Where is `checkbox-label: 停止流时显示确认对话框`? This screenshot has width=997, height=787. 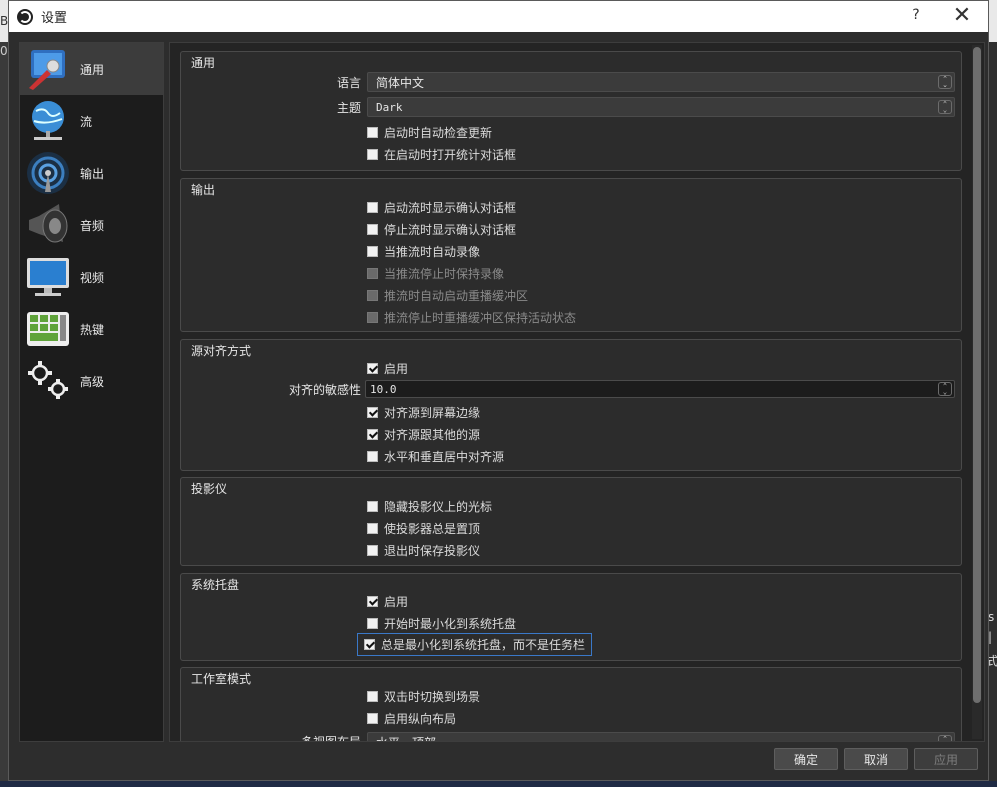 checkbox-label: 停止流时显示确认对话框 is located at coordinates (450, 230).